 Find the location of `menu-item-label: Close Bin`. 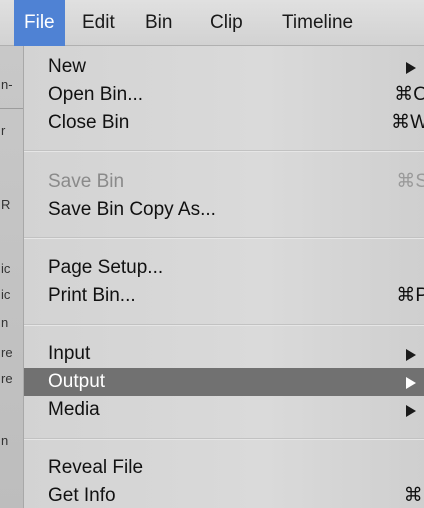

menu-item-label: Close Bin is located at coordinates (89, 122).